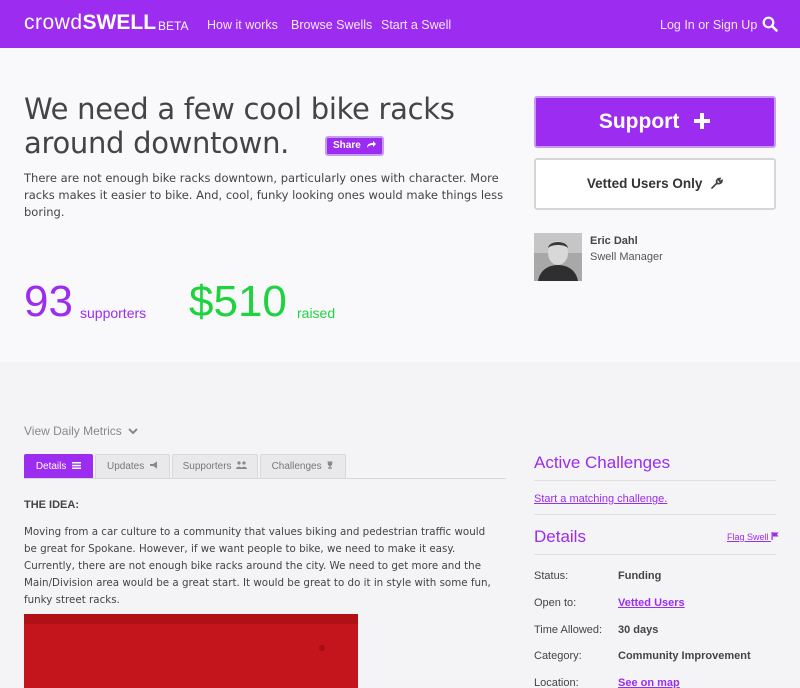 The width and height of the screenshot is (800, 688). What do you see at coordinates (173, 26) in the screenshot?
I see `beta-label: BETA` at bounding box center [173, 26].